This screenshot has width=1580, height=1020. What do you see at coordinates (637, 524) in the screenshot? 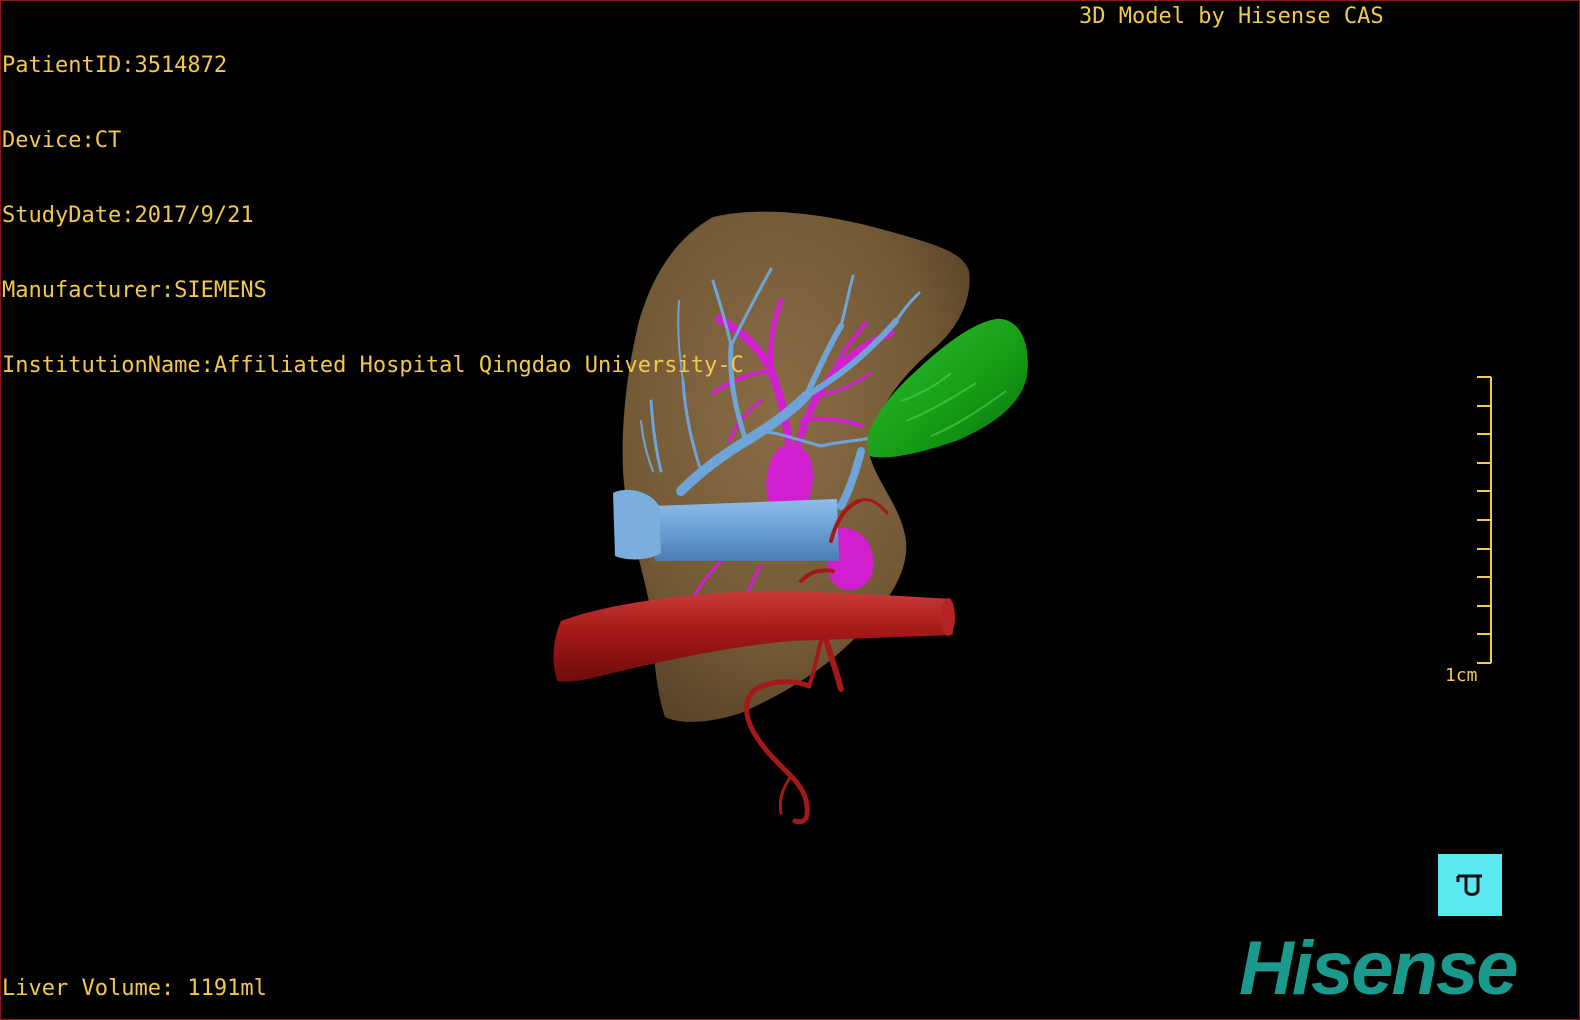
I see `portal-vein-flare` at bounding box center [637, 524].